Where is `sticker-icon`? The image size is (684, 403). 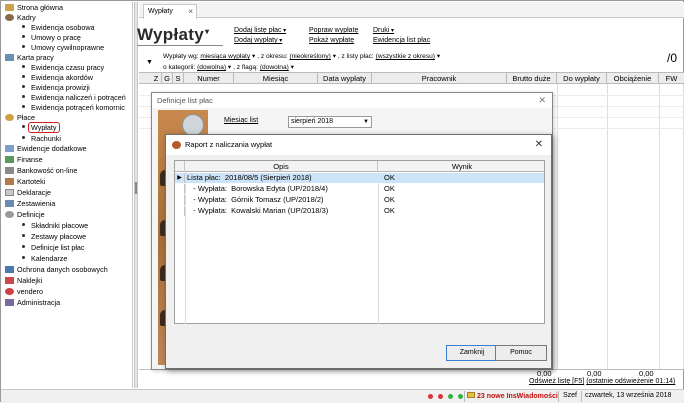 sticker-icon is located at coordinates (9, 280).